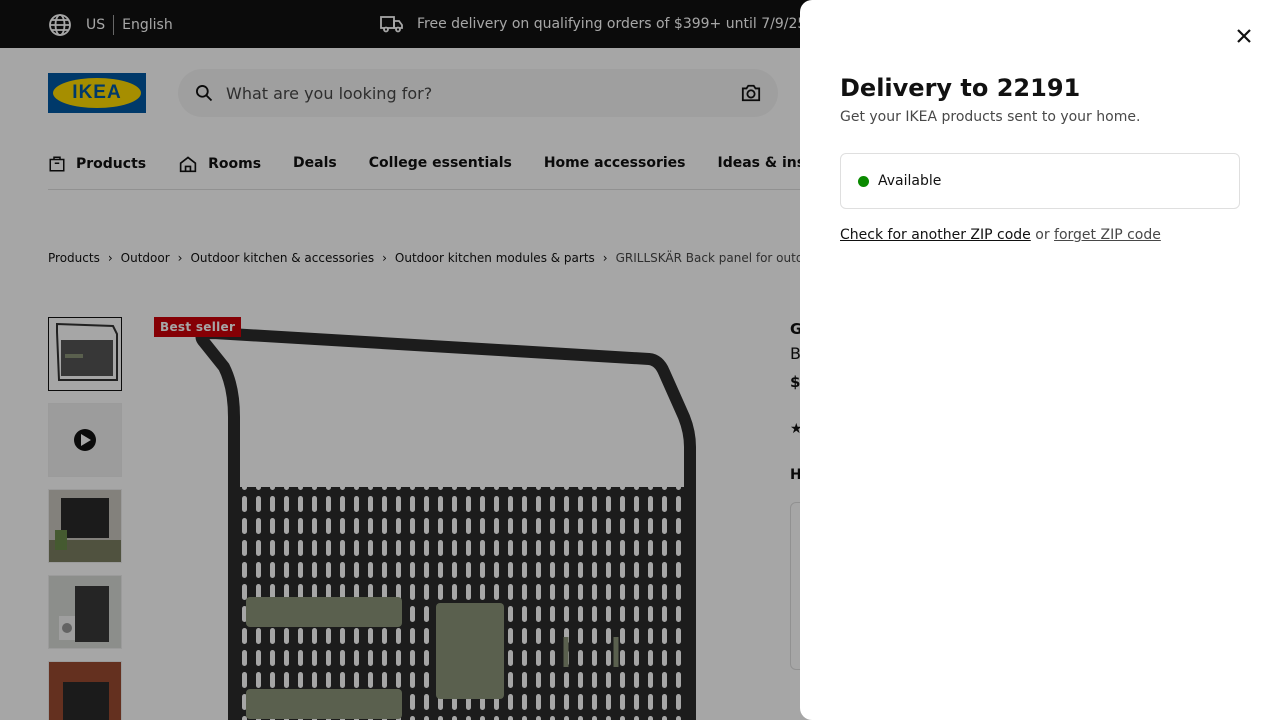  I want to click on check-zip-link: Check for another ZIP code, so click(935, 235).